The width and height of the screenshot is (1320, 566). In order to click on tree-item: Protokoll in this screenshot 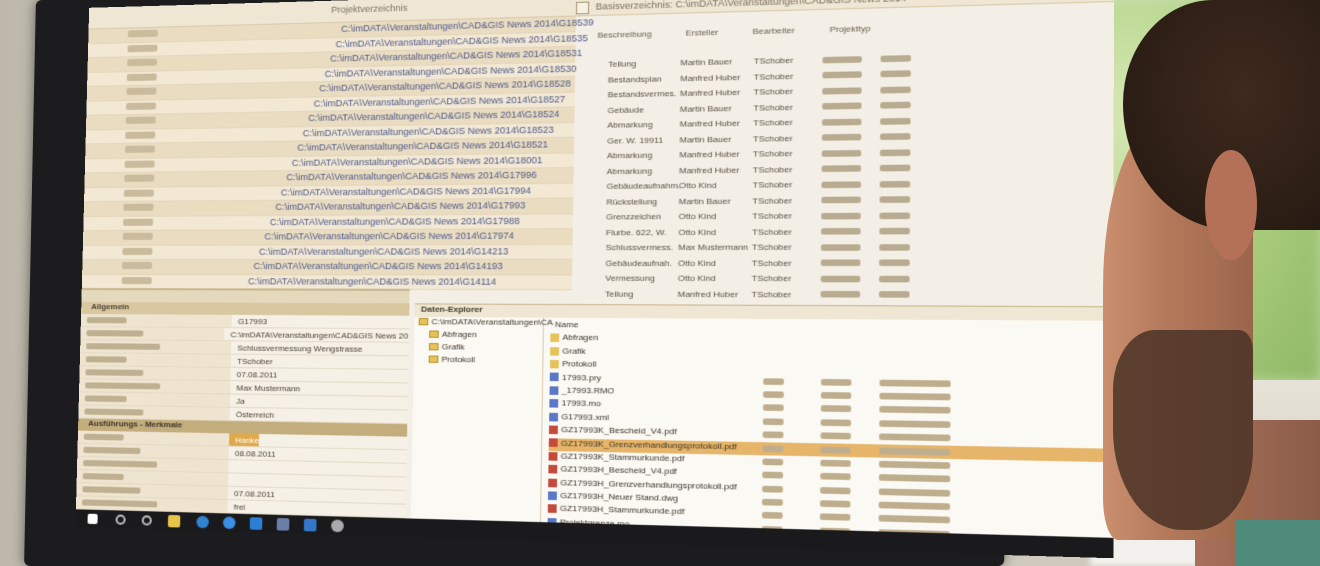, I will do `click(478, 361)`.